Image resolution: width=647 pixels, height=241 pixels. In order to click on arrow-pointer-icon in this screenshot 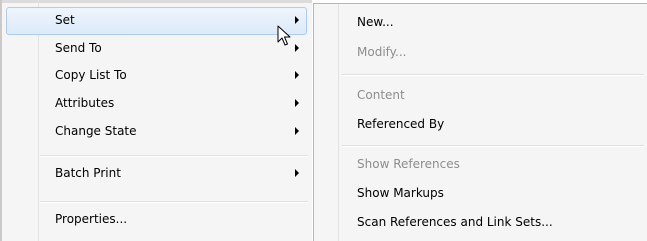, I will do `click(284, 35)`.